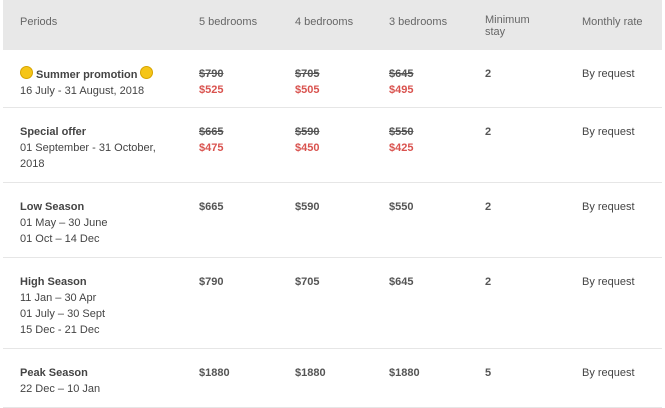 This screenshot has height=408, width=665. Describe the element at coordinates (488, 373) in the screenshot. I see `minimum-stay: 5` at that location.